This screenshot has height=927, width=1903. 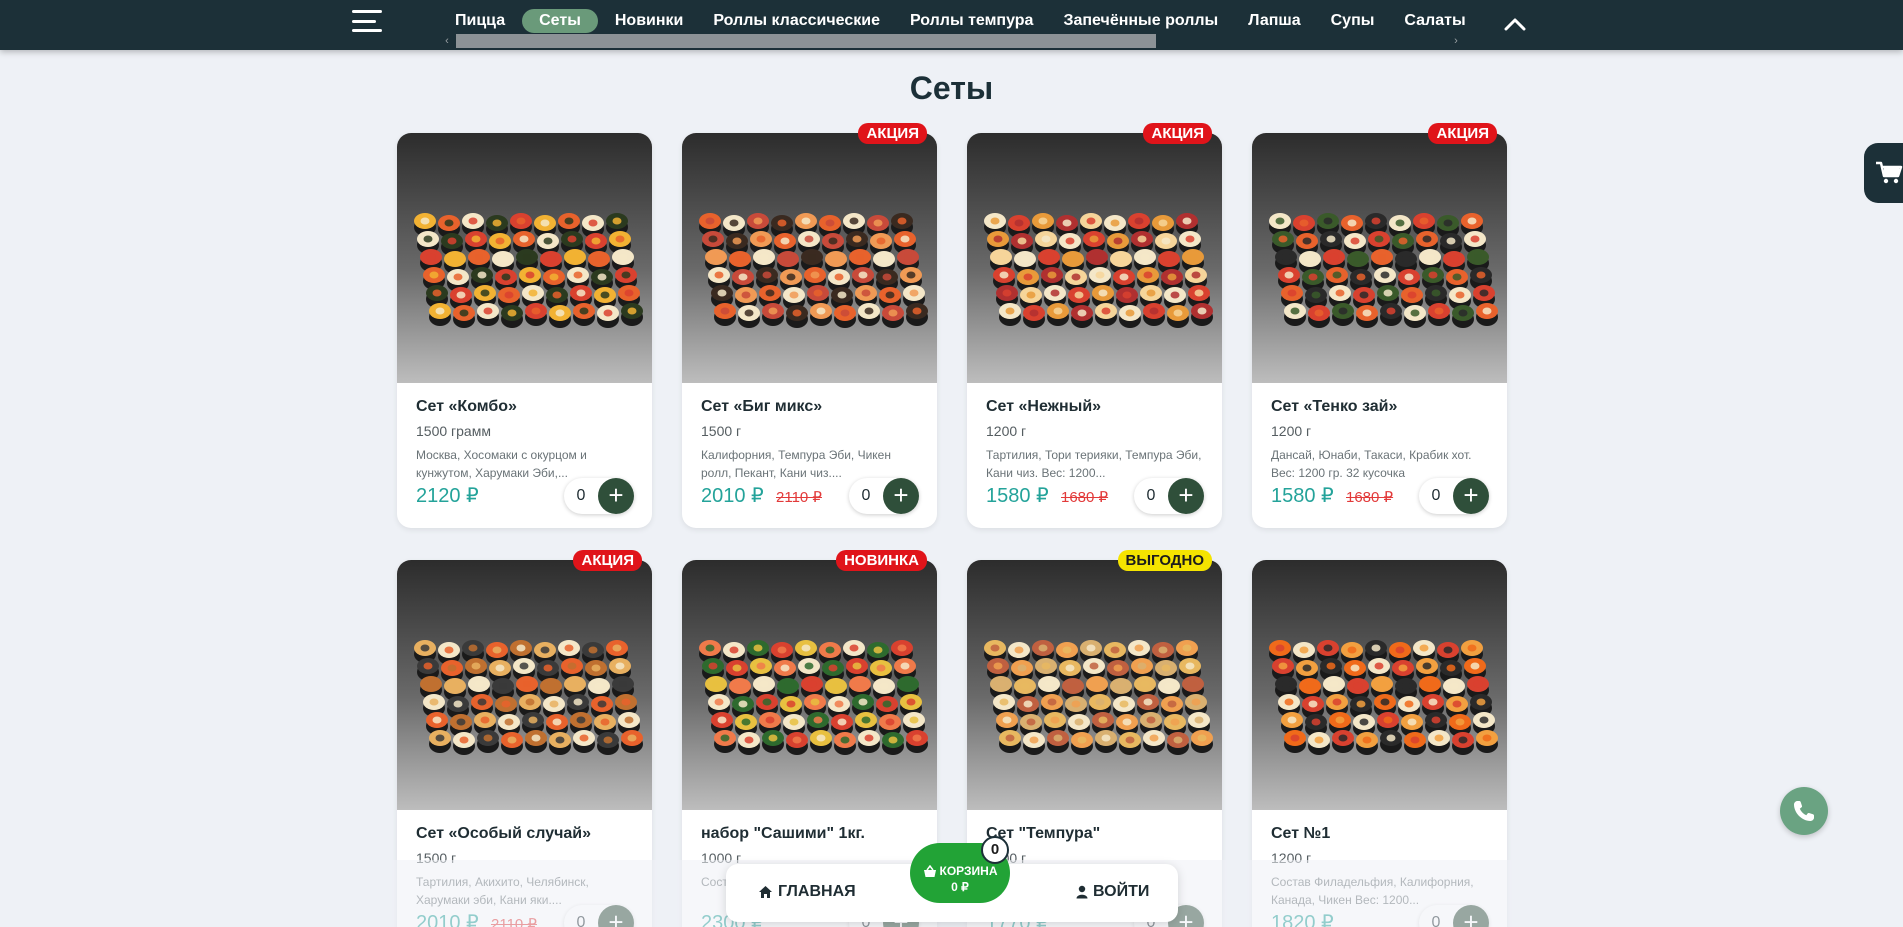 I want to click on product-name: Сет «Тенко зай», so click(x=1334, y=407).